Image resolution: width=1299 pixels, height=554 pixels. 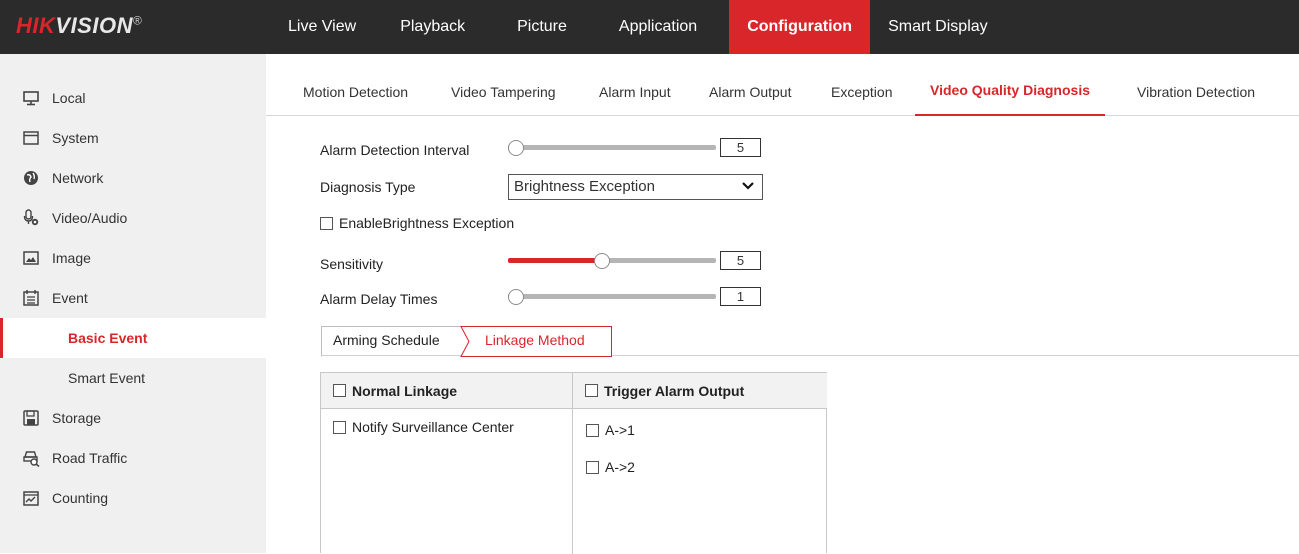 I want to click on enable-brightness-row: EnableBrightness Exception, so click(x=417, y=223).